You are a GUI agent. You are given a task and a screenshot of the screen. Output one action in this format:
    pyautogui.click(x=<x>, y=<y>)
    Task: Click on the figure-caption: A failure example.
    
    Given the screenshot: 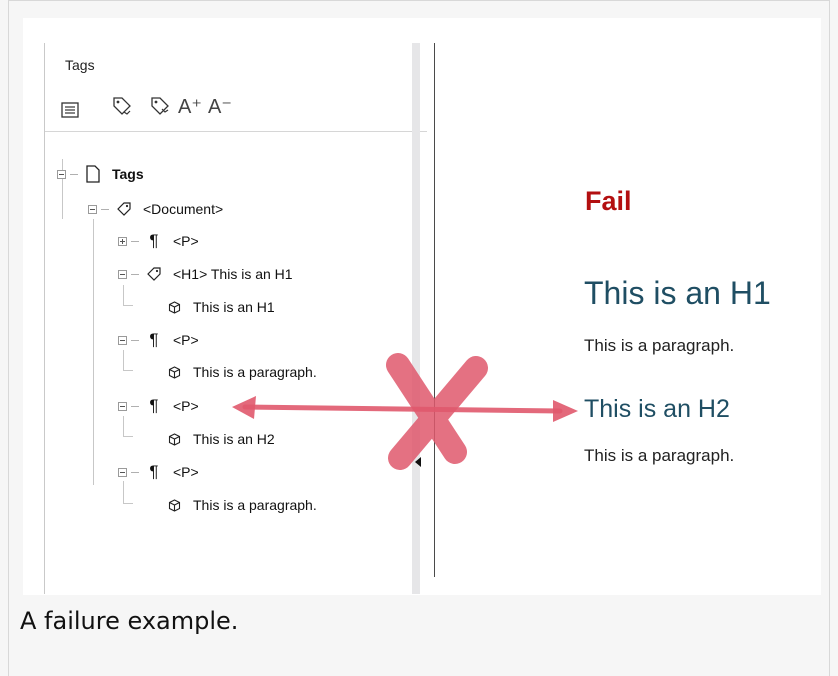 What is the action you would take?
    pyautogui.click(x=129, y=621)
    